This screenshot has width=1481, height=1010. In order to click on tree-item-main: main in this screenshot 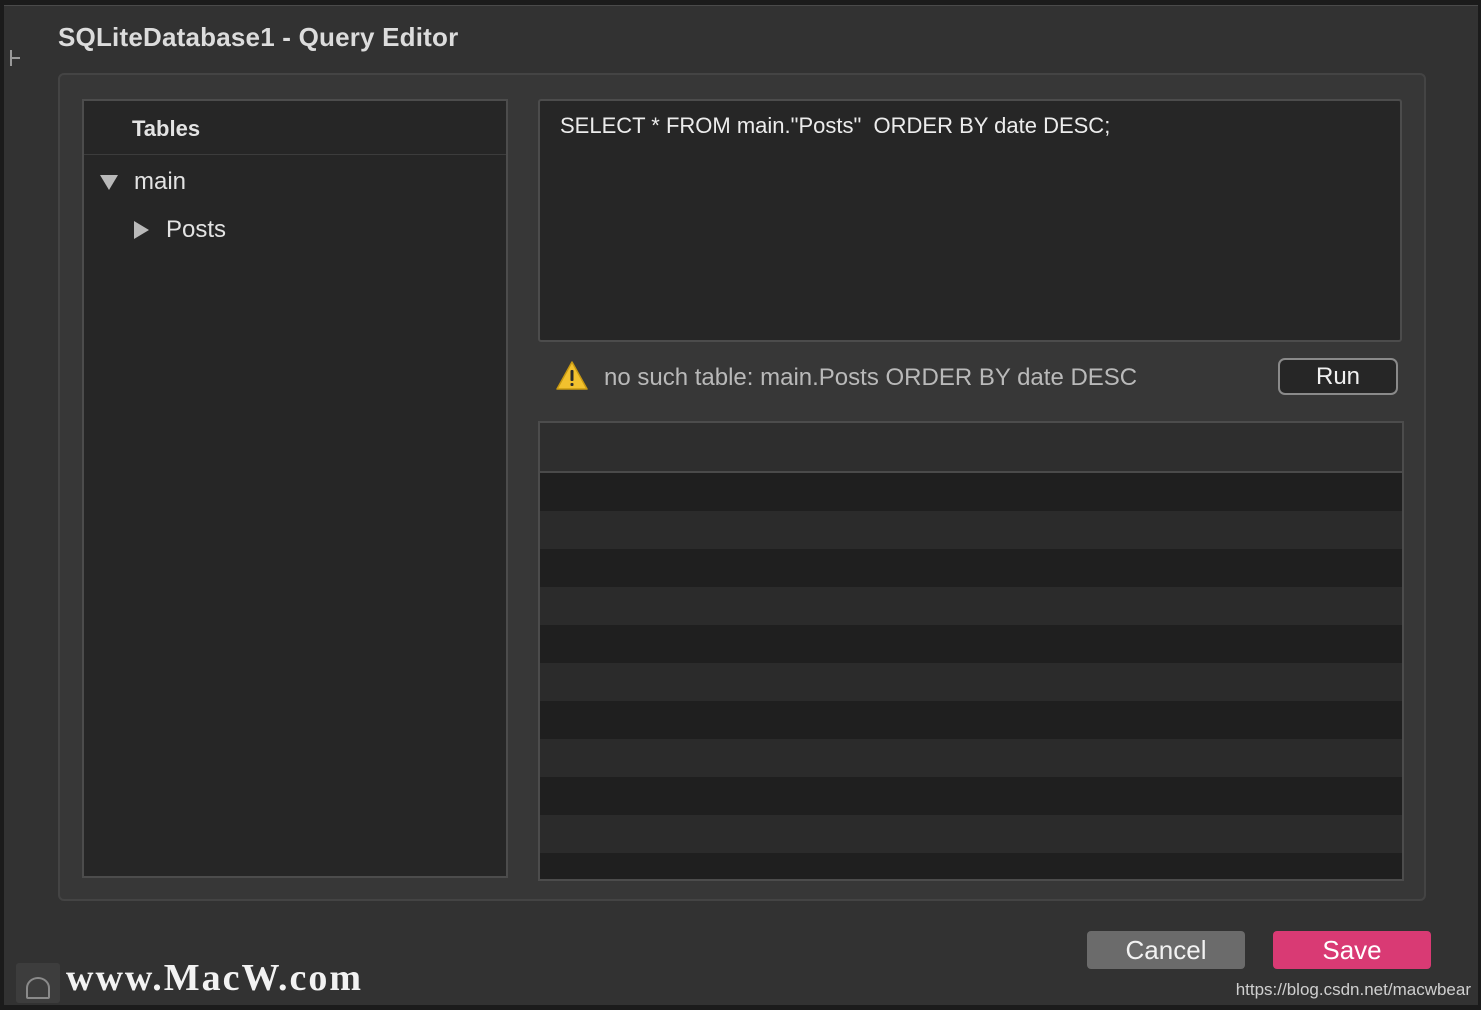, I will do `click(142, 182)`.